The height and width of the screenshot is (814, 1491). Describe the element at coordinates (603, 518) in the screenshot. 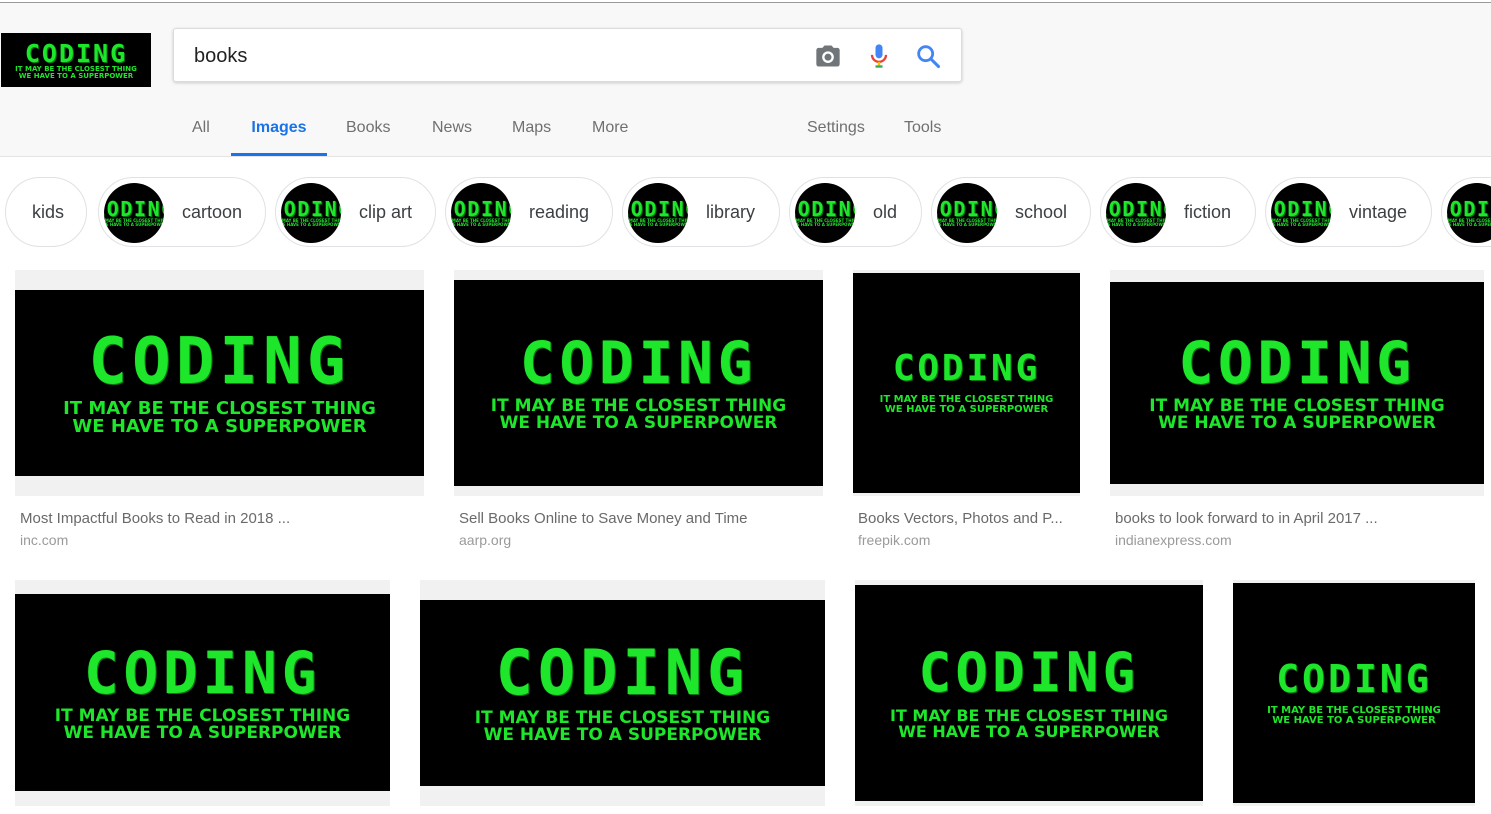

I see `result-title: Sell Books Online to Save Money and Time` at that location.